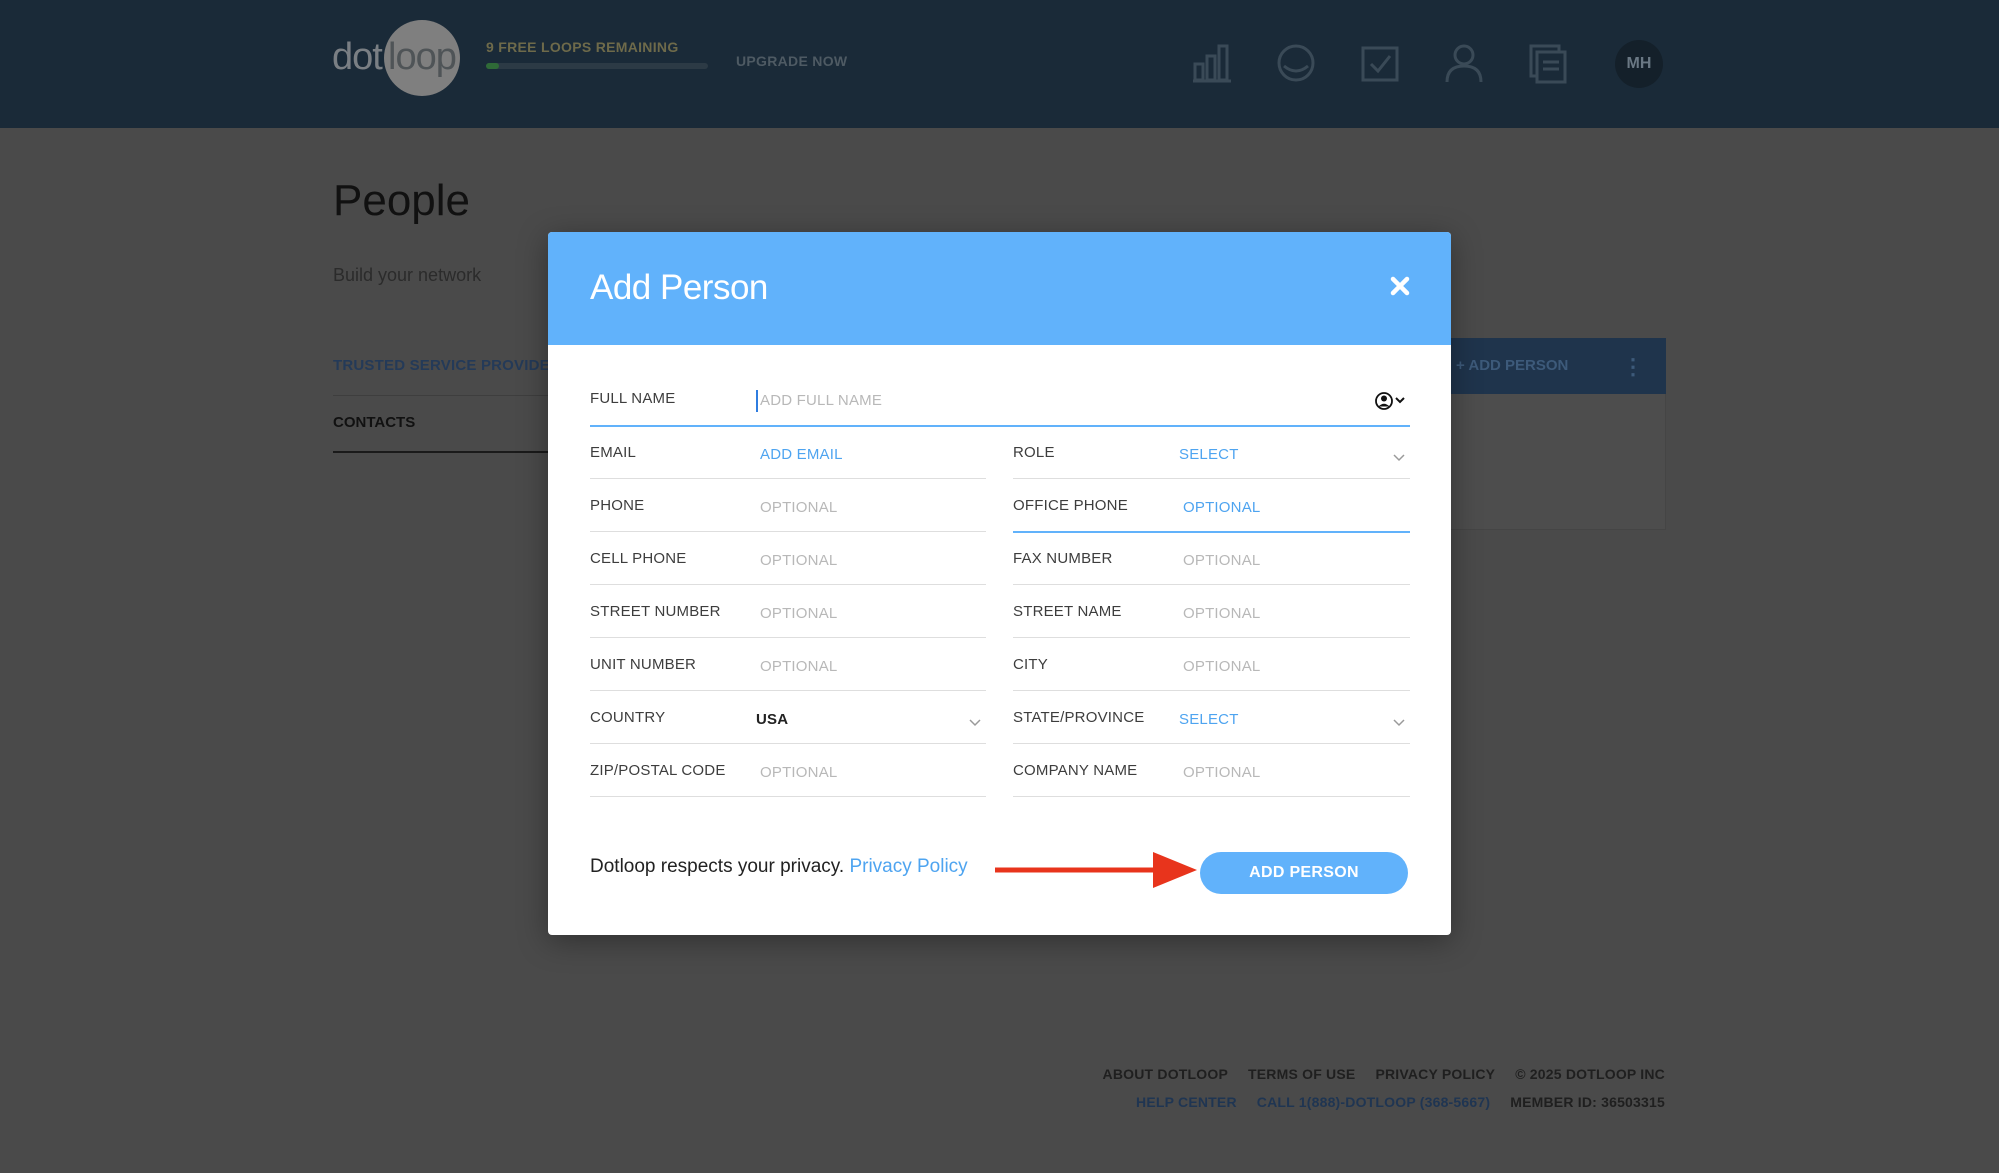 The image size is (1999, 1173). What do you see at coordinates (1211, 478) in the screenshot?
I see `role-underline` at bounding box center [1211, 478].